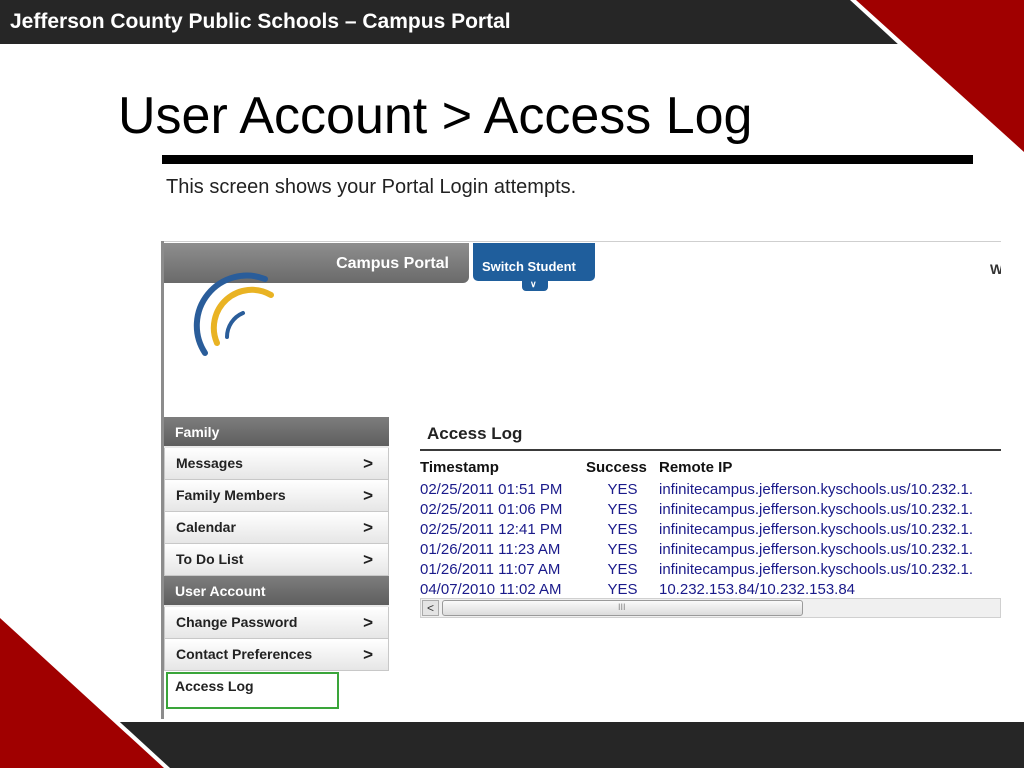 This screenshot has width=1024, height=768. What do you see at coordinates (210, 559) in the screenshot?
I see `sidebar-item-label: To Do List` at bounding box center [210, 559].